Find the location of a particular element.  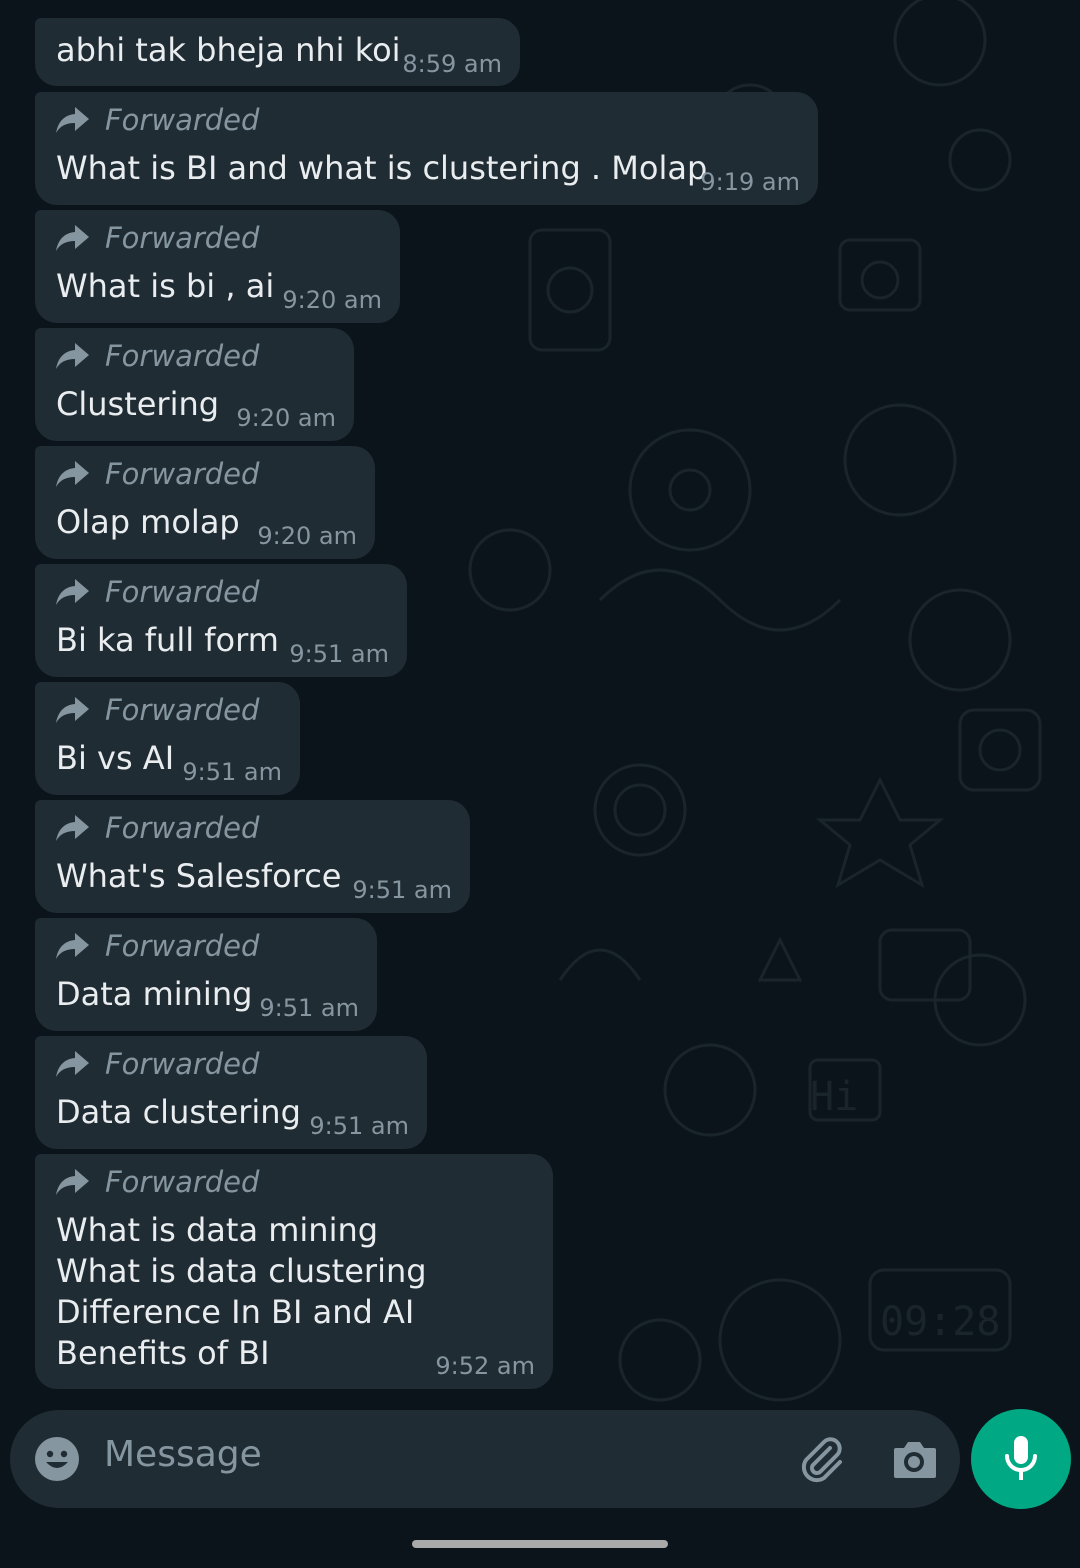

message-input: Message is located at coordinates (183, 1454).